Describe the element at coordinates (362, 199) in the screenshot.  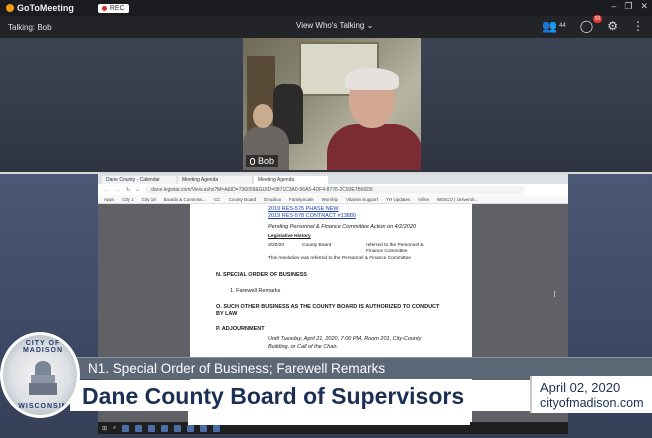
I see `bookmark-item: Vitamin Support` at that location.